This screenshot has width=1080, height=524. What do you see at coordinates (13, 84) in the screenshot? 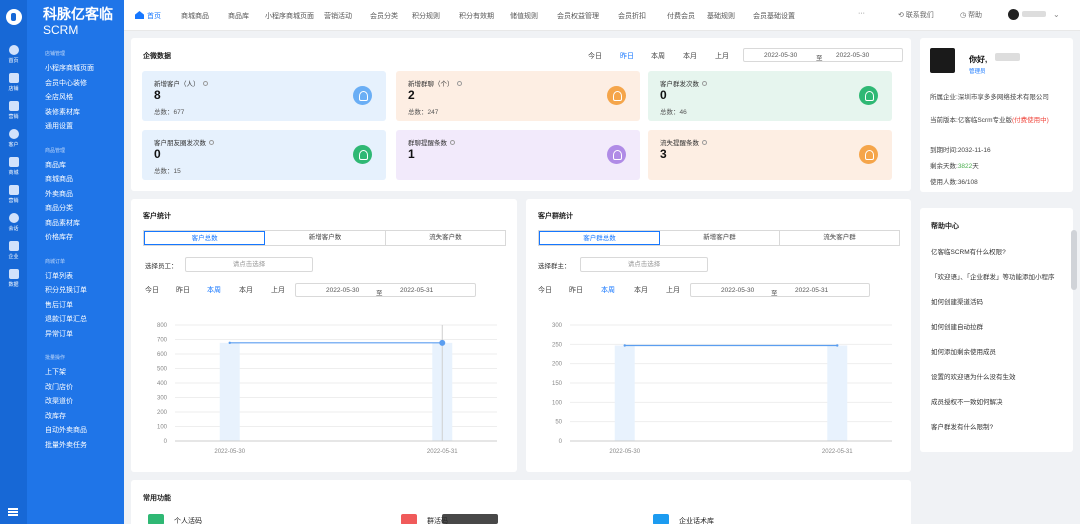
I see `rail-item-1: 店铺` at bounding box center [13, 84].